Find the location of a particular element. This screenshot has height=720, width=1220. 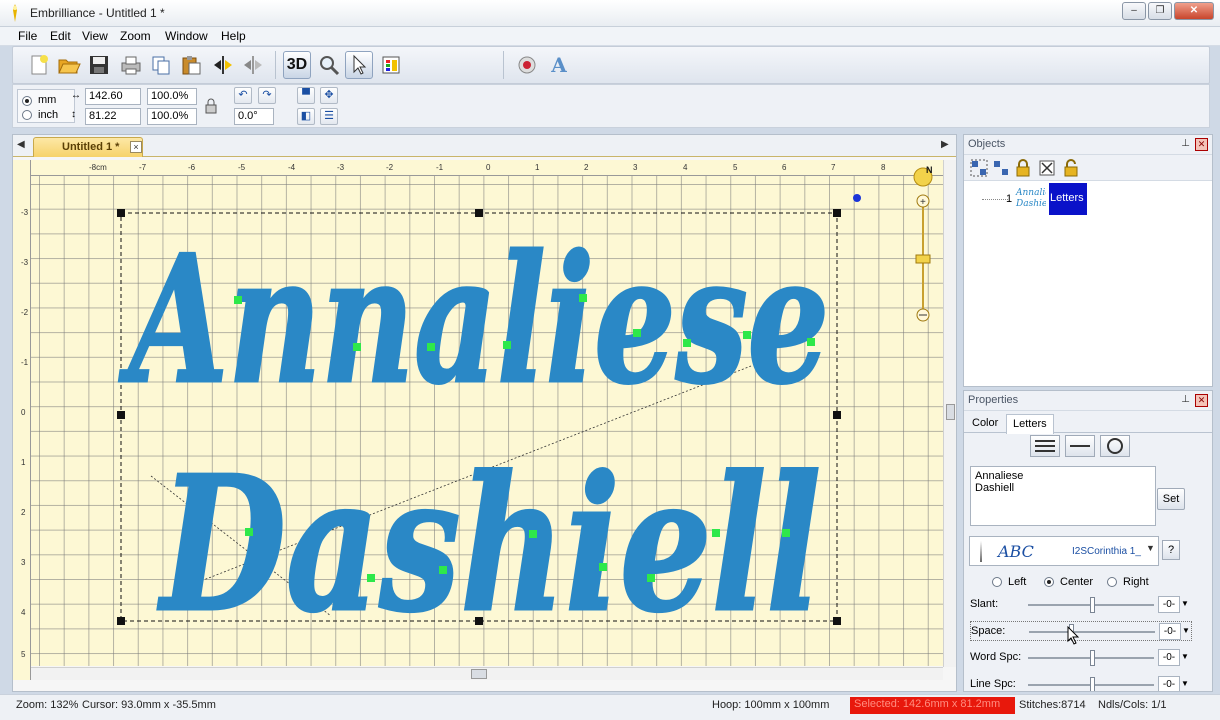

height-percent-field: 100.0% is located at coordinates (172, 116).